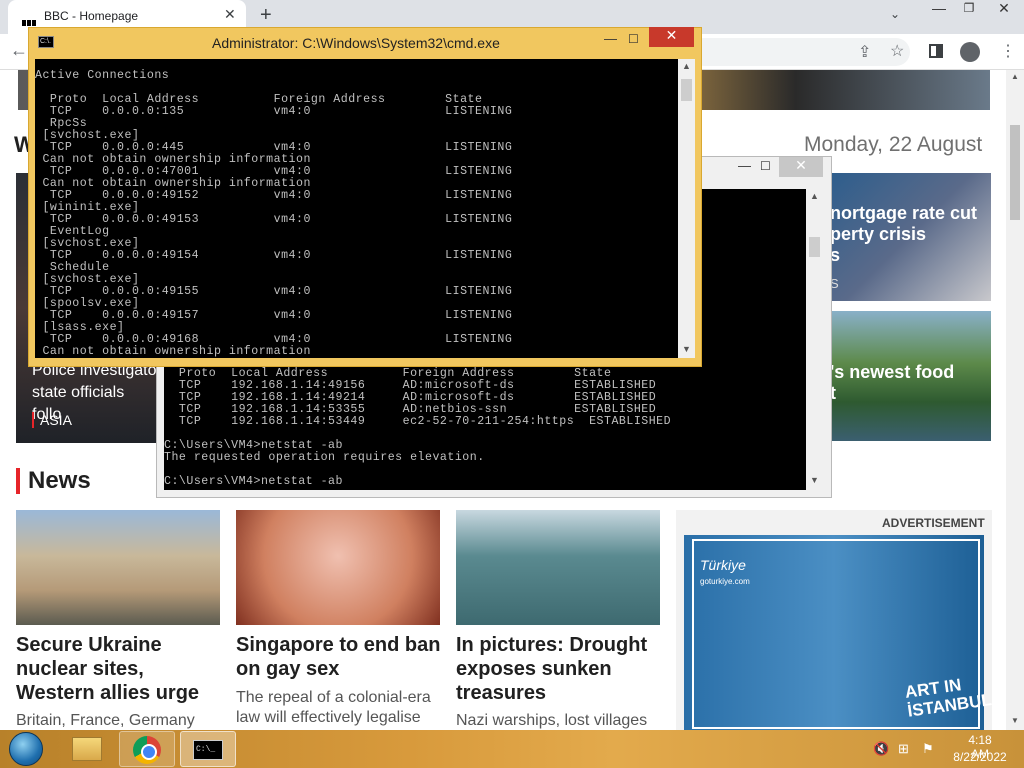 The width and height of the screenshot is (1024, 768). I want to click on page-scrollbar: ▲ ▼, so click(1015, 400).